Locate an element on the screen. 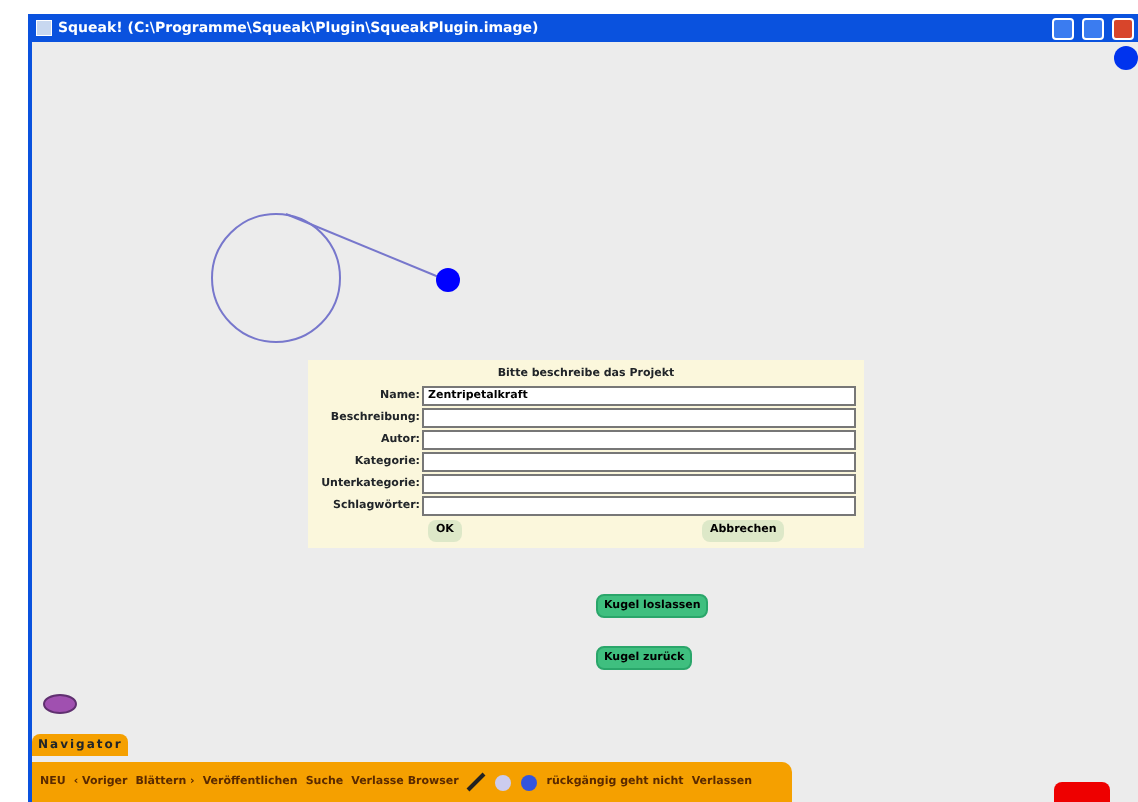  app-icon is located at coordinates (44, 28).